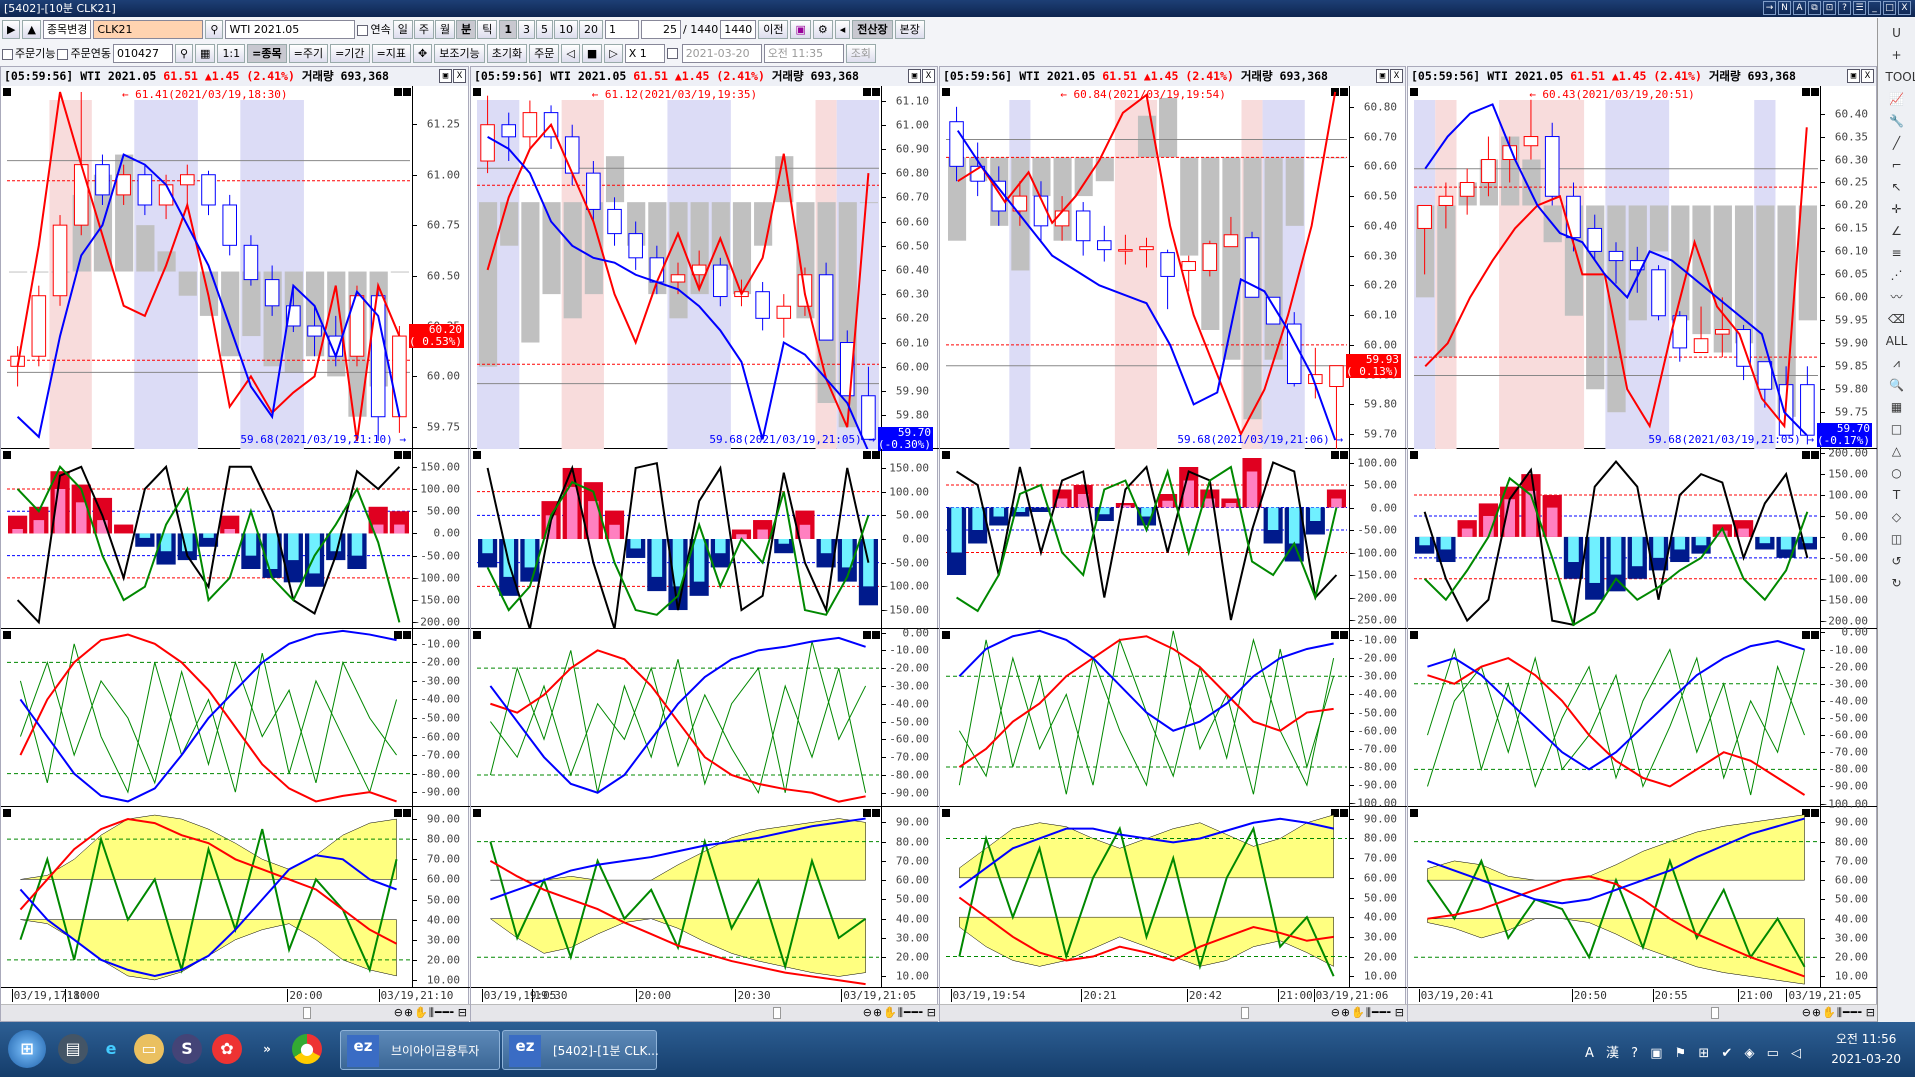  Describe the element at coordinates (267, 53) in the screenshot. I see `item-button: =종목` at that location.